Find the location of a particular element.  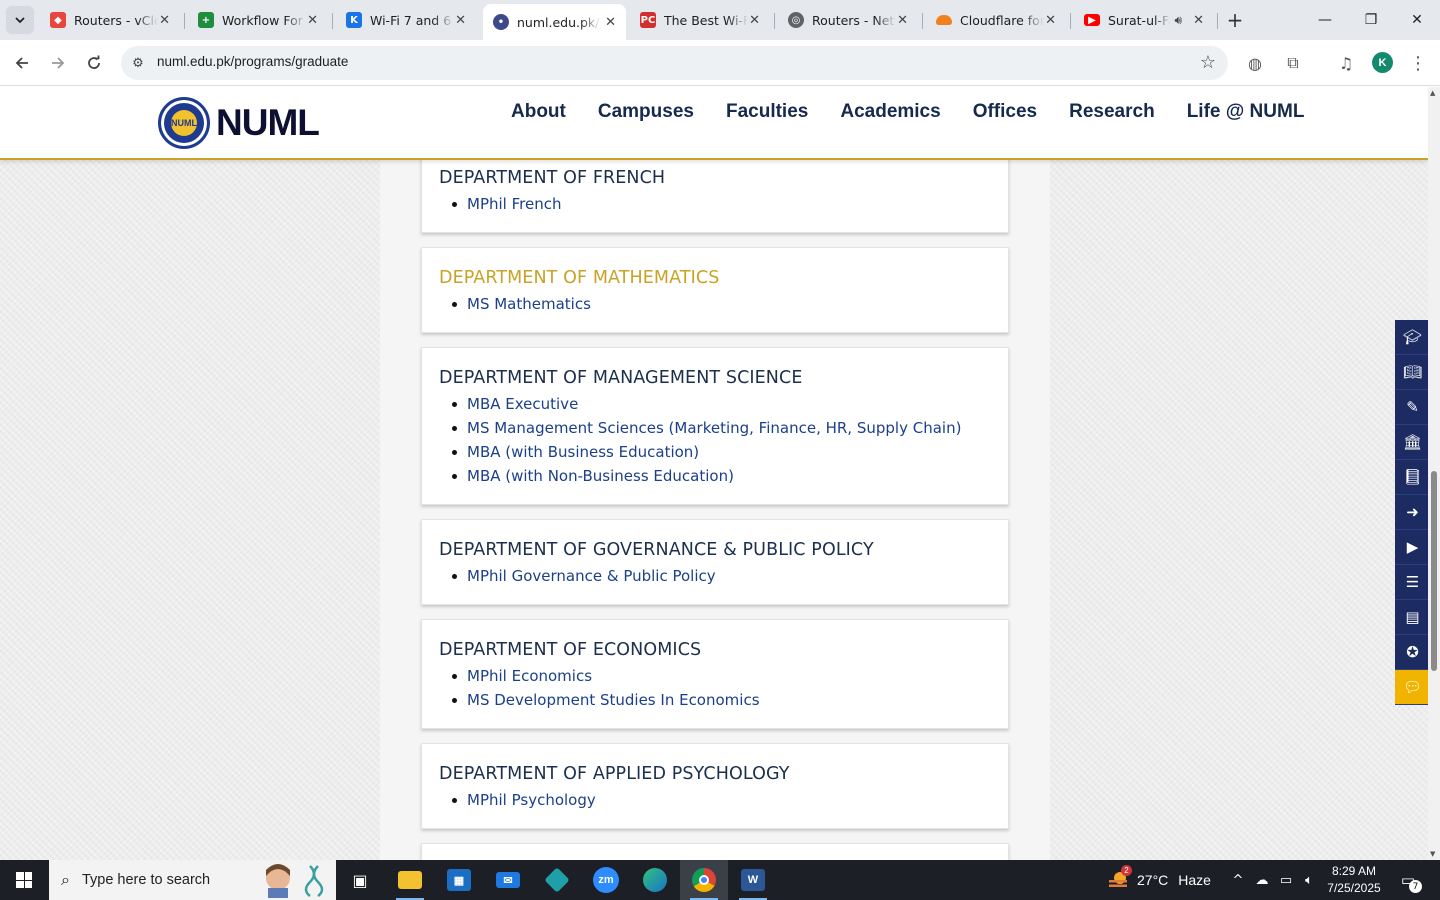

program-link: MBA Executive is located at coordinates (715, 404).